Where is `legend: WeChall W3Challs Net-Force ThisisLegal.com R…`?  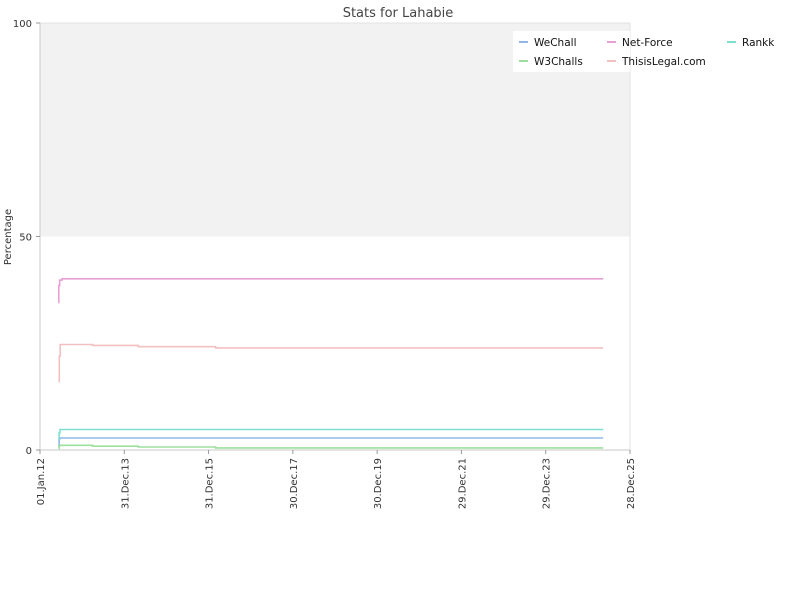
legend: WeChall W3Challs Net-Force ThisisLegal.com R… is located at coordinates (644, 51).